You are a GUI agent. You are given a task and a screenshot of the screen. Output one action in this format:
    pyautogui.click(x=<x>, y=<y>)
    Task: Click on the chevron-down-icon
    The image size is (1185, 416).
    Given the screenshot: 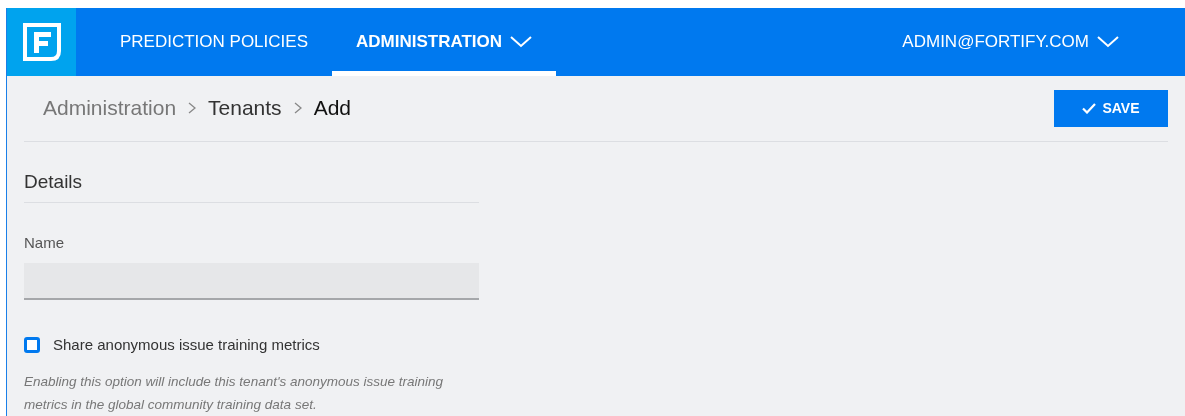 What is the action you would take?
    pyautogui.click(x=1108, y=41)
    